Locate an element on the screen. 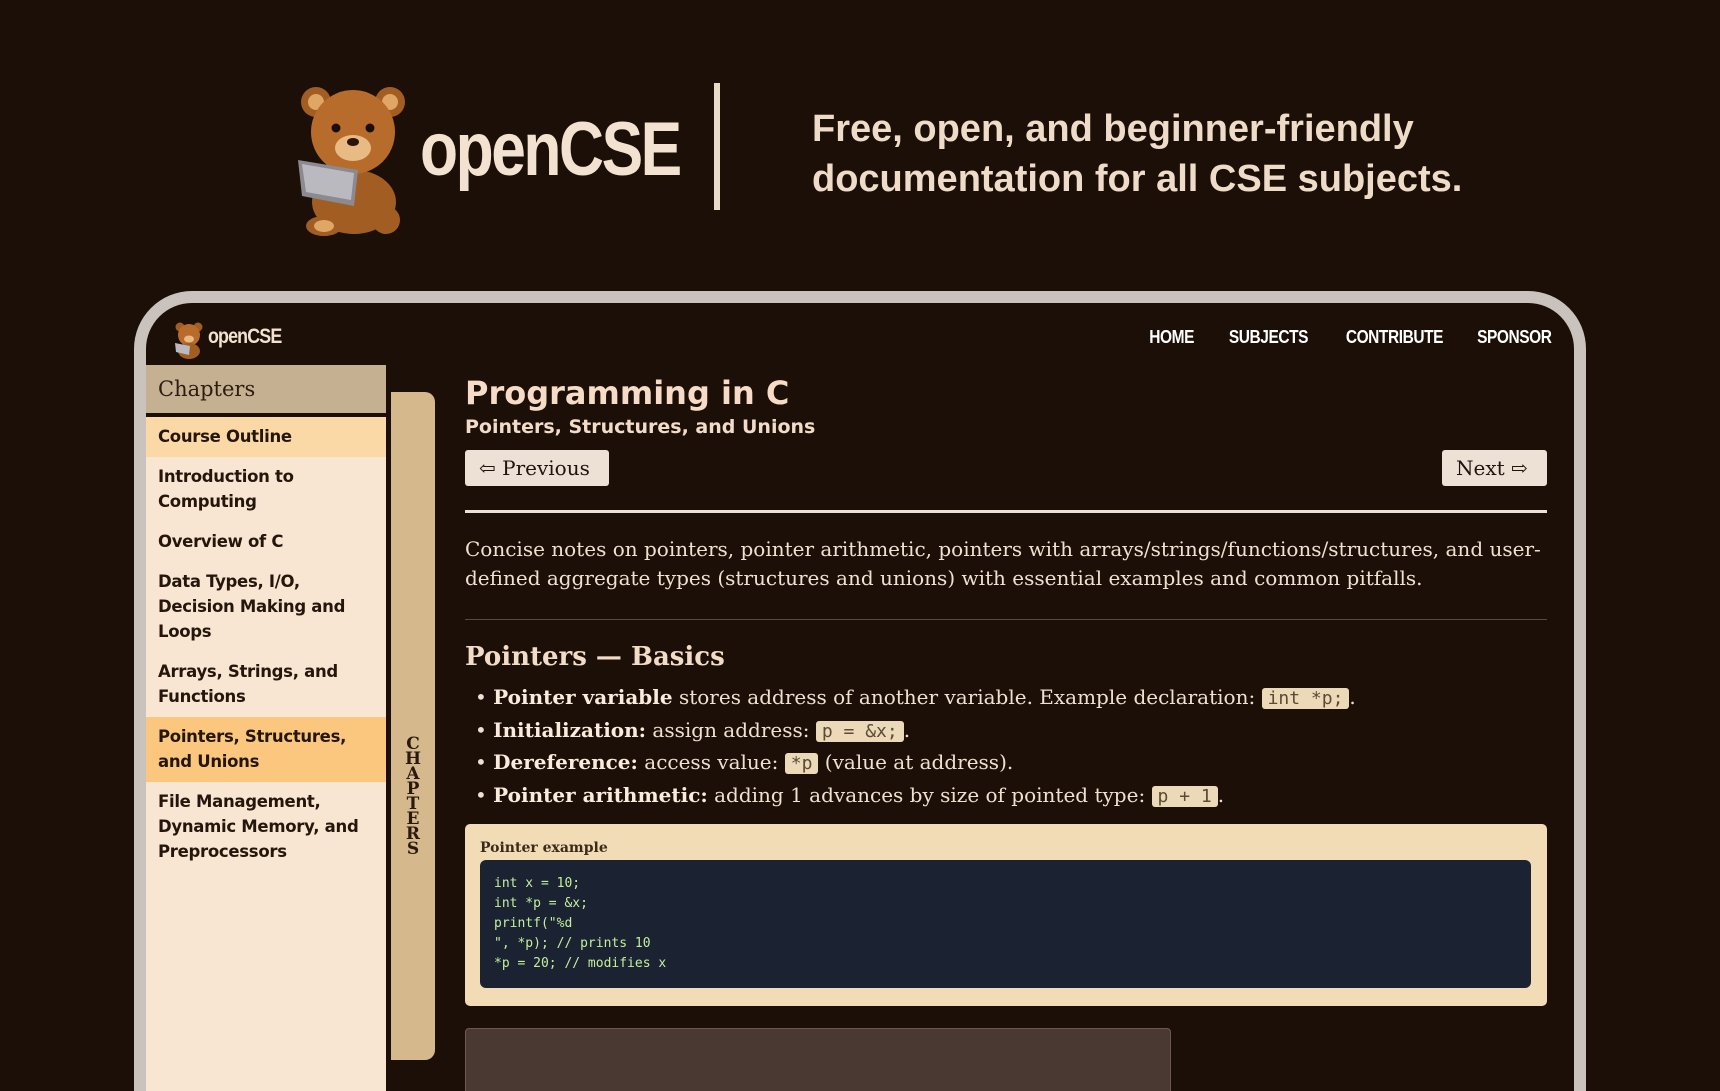 This screenshot has height=1091, width=1720. arrow-right-icon: ⇨ is located at coordinates (1519, 468).